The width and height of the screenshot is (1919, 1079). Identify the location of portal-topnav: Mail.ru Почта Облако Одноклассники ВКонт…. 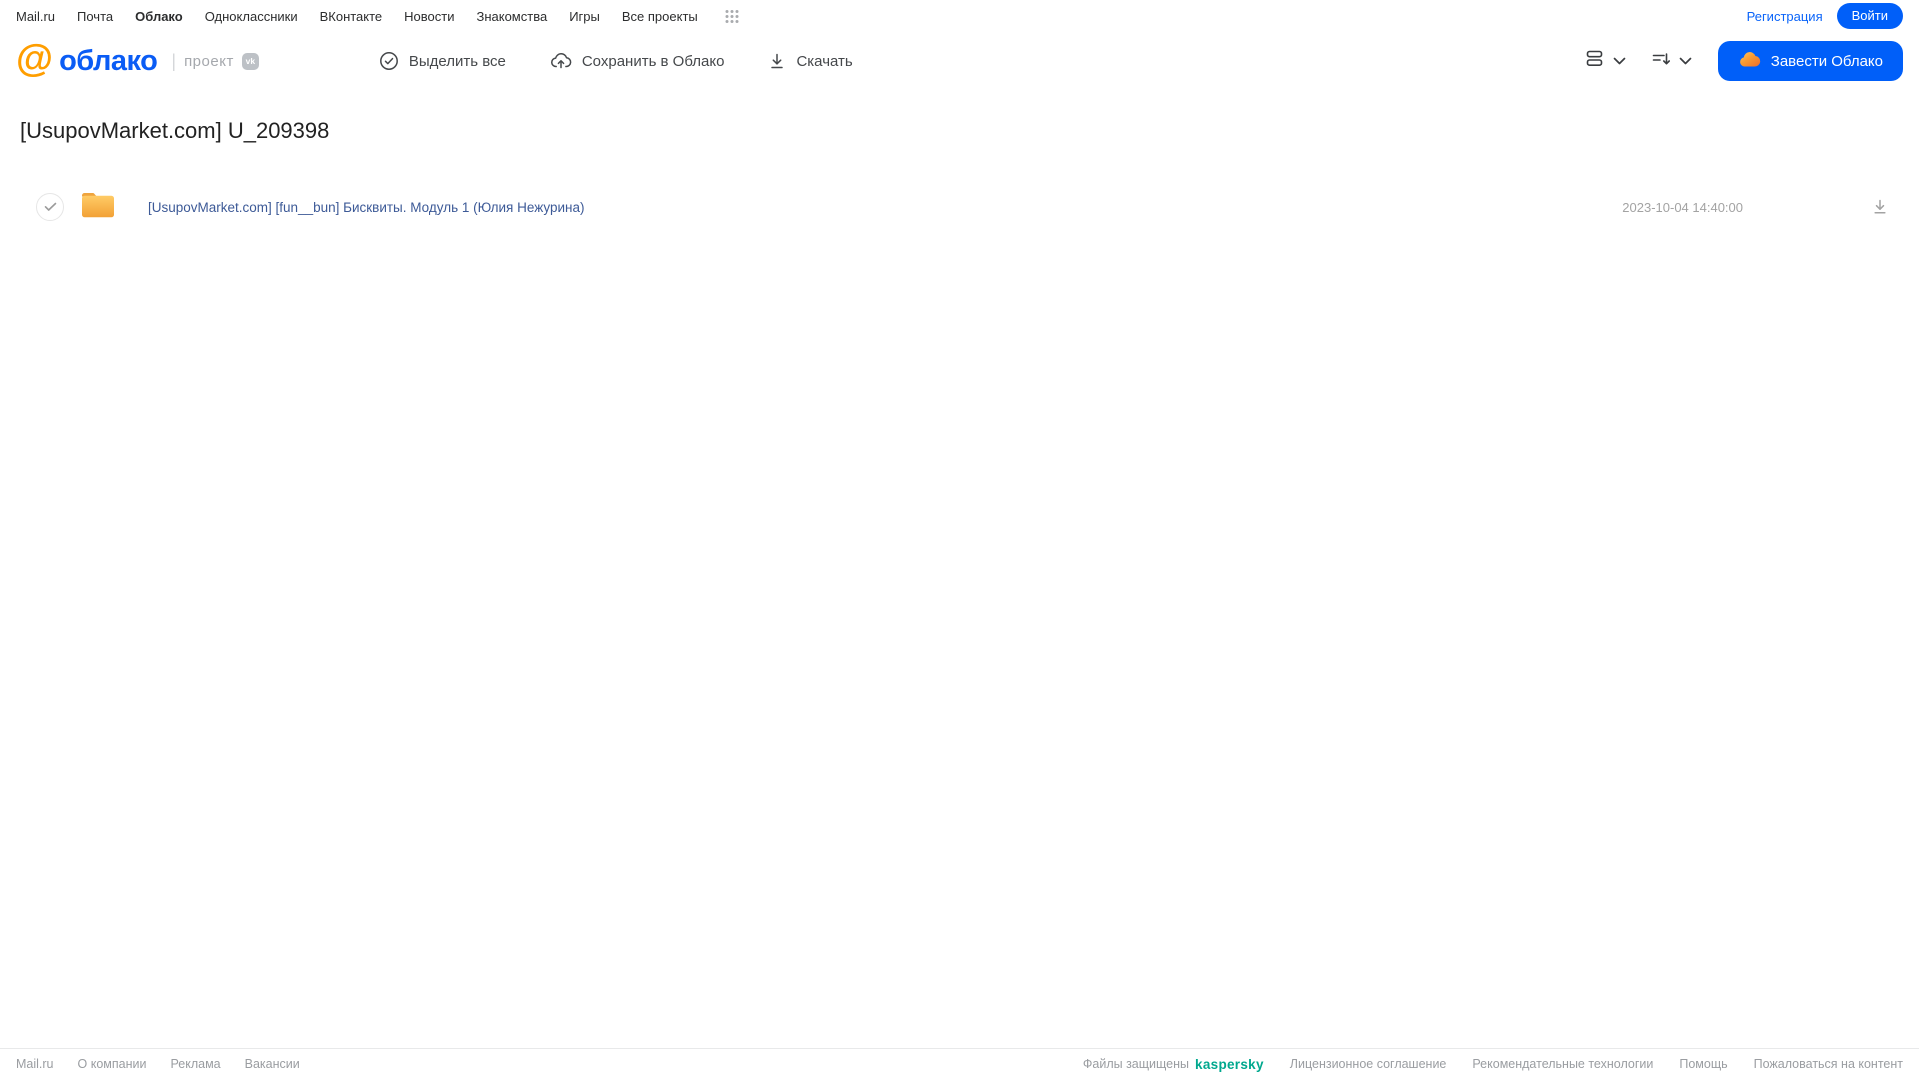
(959, 16).